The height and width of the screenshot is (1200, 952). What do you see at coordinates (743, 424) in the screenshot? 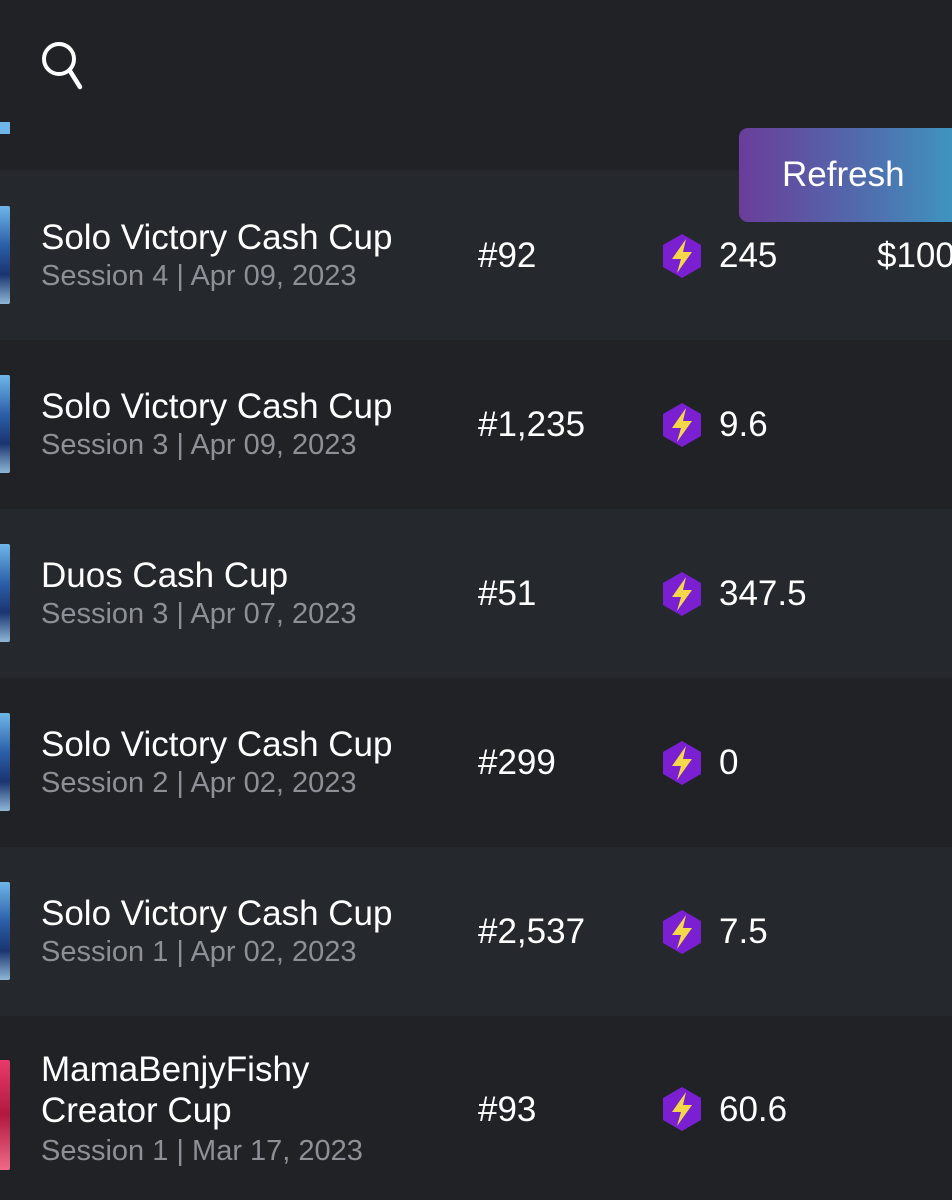
I see `event-points: 9.6` at bounding box center [743, 424].